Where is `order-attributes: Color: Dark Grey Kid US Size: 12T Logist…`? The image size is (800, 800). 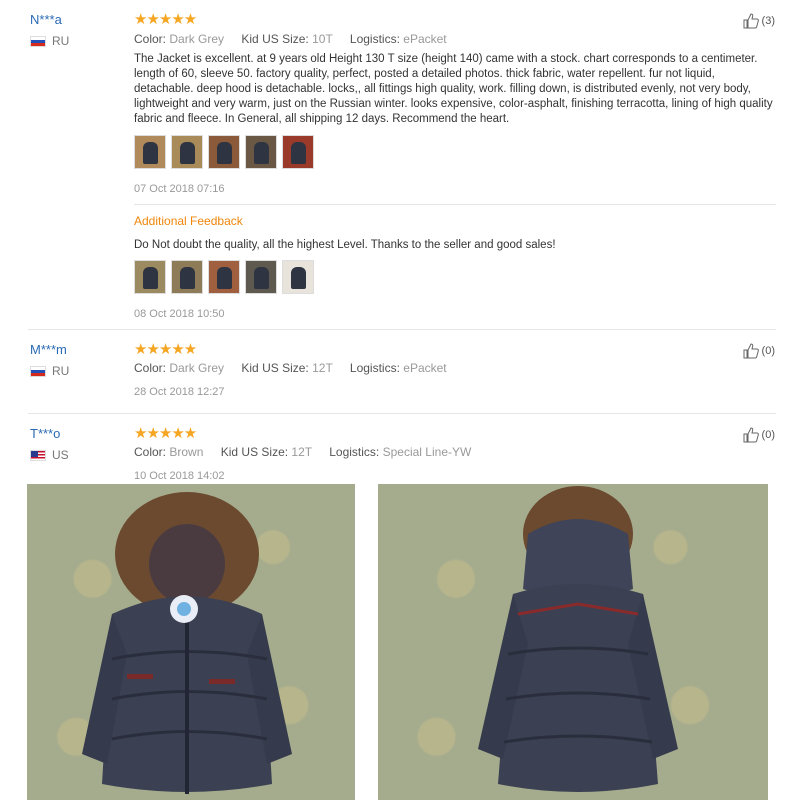 order-attributes: Color: Dark Grey Kid US Size: 12T Logist… is located at coordinates (290, 368).